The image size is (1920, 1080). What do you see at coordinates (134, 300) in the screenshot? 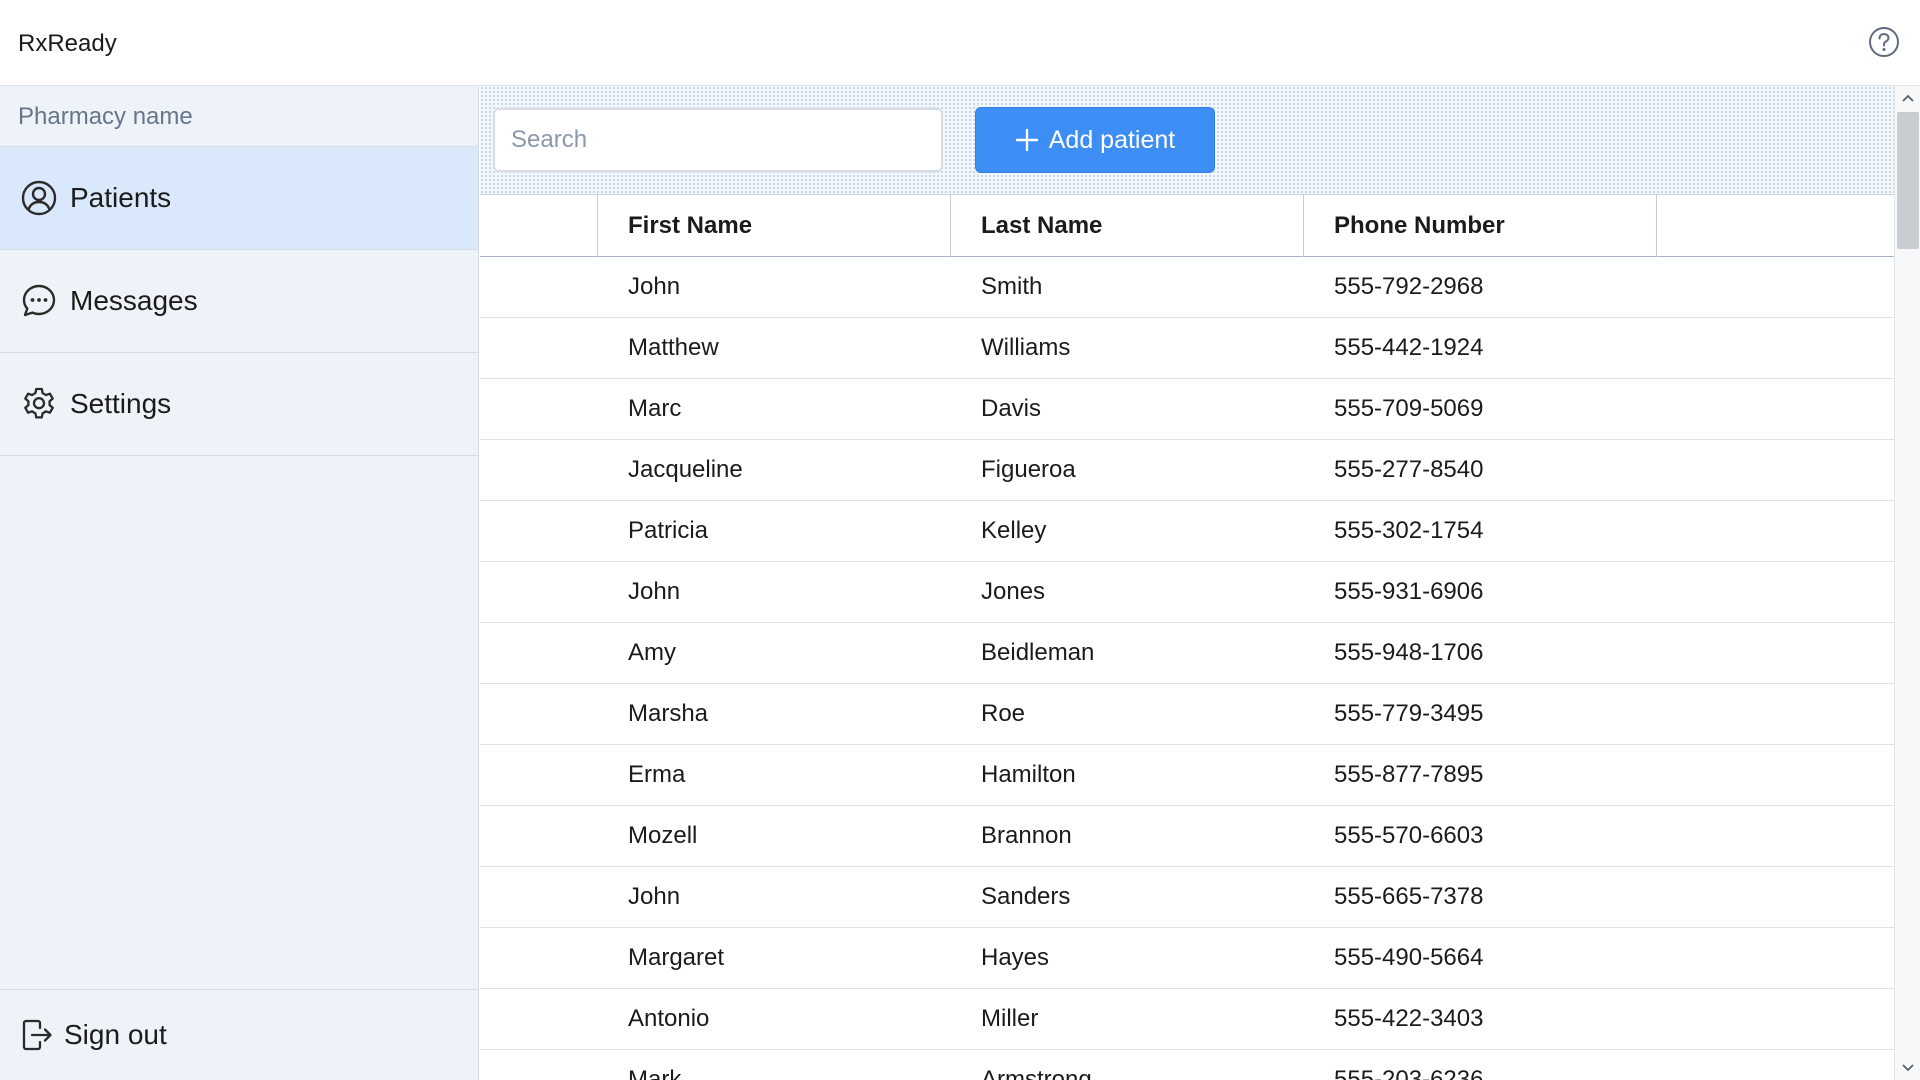
I see `sidebar-item-label: Messages` at bounding box center [134, 300].